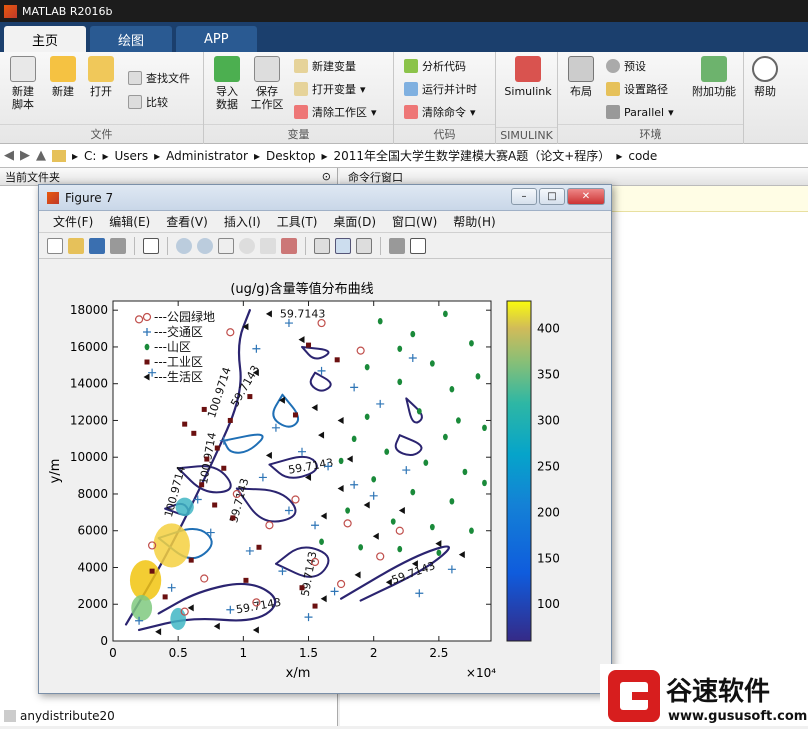 Image resolution: width=808 pixels, height=729 pixels. What do you see at coordinates (289, 245) in the screenshot?
I see `brush-icon` at bounding box center [289, 245].